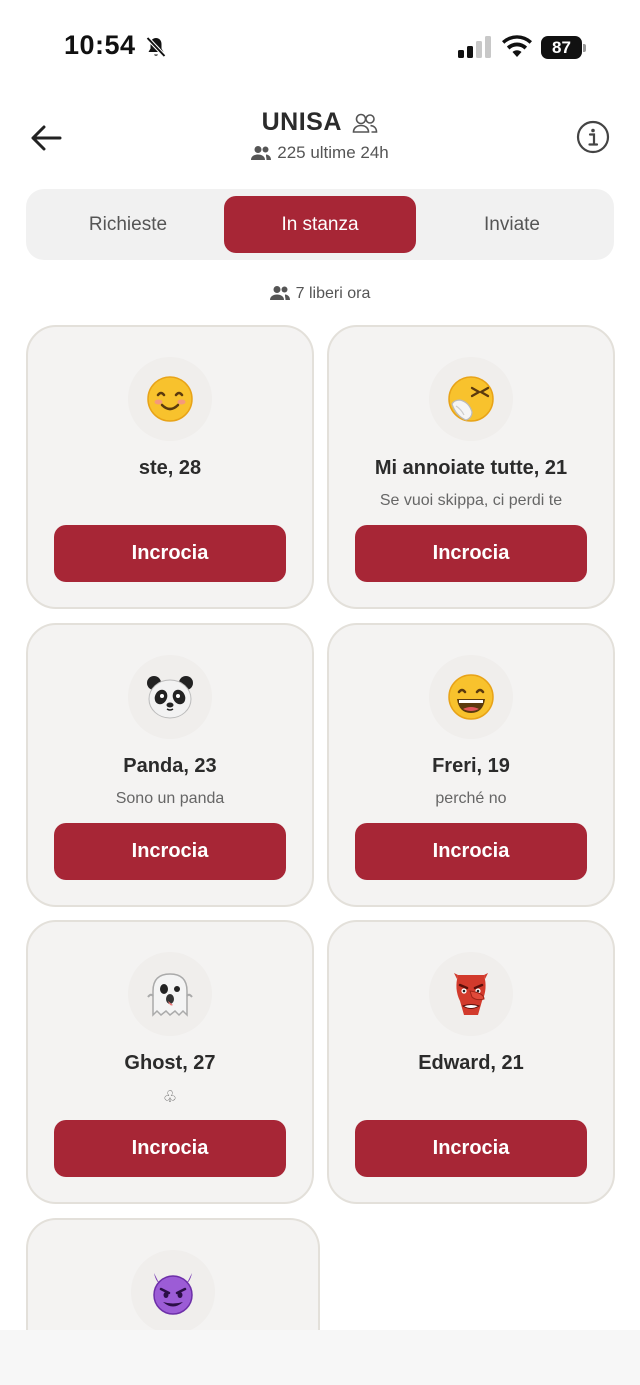  I want to click on user-name: Mi annoiate tutte, 21, so click(471, 468).